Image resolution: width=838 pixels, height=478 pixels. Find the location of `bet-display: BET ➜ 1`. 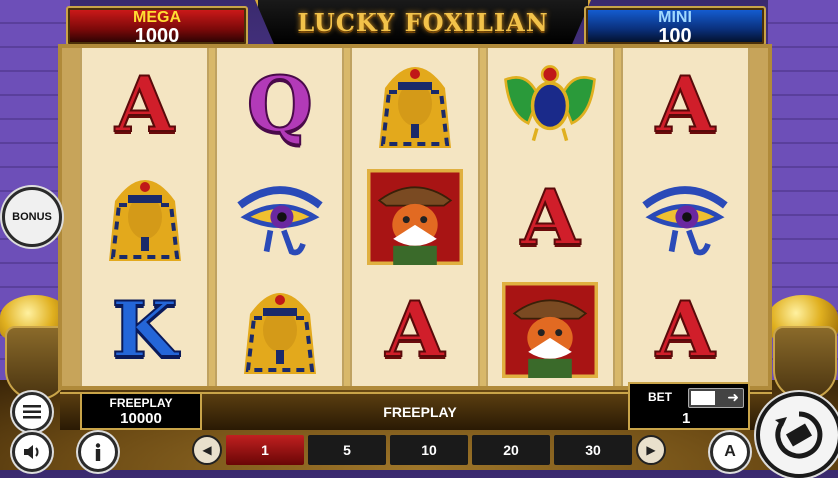

bet-display: BET ➜ 1 is located at coordinates (689, 406).